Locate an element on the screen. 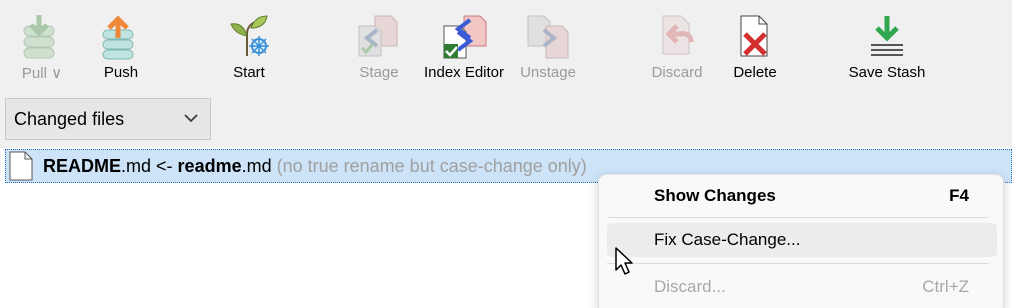 This screenshot has width=1012, height=308. pull-label: Pull ∨ is located at coordinates (42, 73).